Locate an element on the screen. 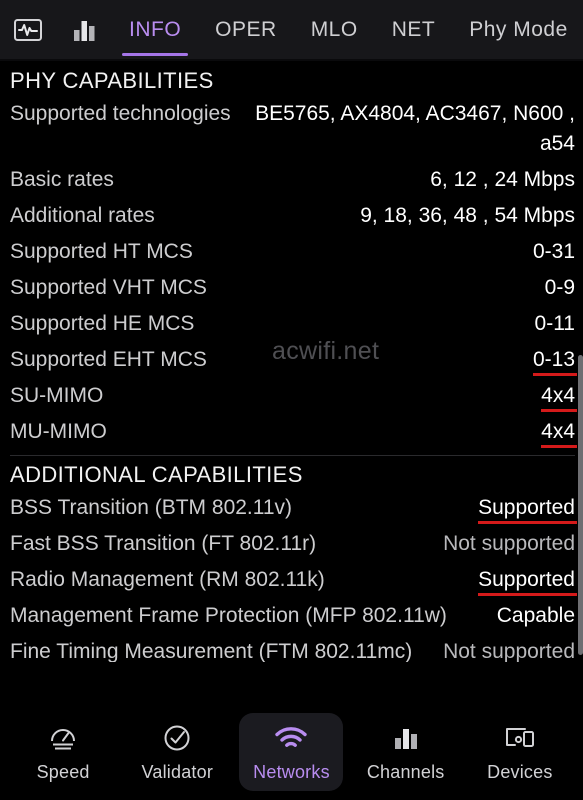 This screenshot has width=583, height=800. row-key: MU-MIMO is located at coordinates (58, 431).